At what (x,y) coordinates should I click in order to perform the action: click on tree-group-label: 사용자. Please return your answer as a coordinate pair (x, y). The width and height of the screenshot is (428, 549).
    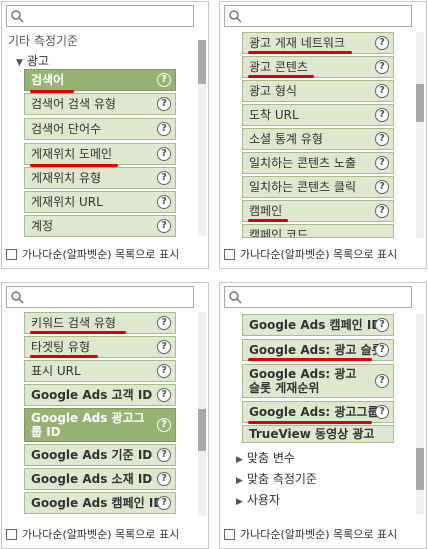
    Looking at the image, I should click on (263, 500).